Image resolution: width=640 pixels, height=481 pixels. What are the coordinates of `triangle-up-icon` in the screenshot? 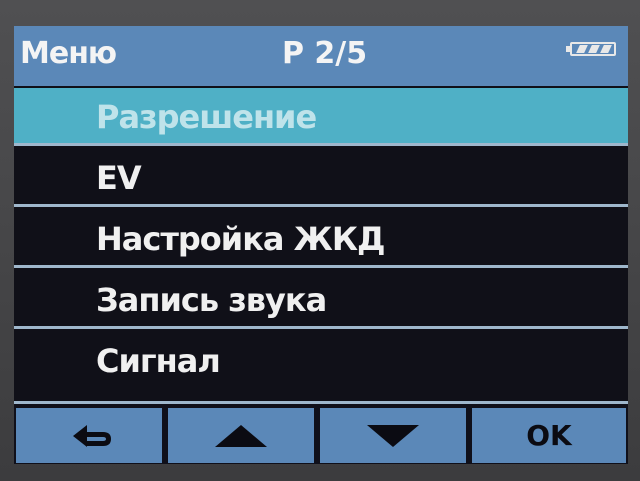 It's located at (241, 435).